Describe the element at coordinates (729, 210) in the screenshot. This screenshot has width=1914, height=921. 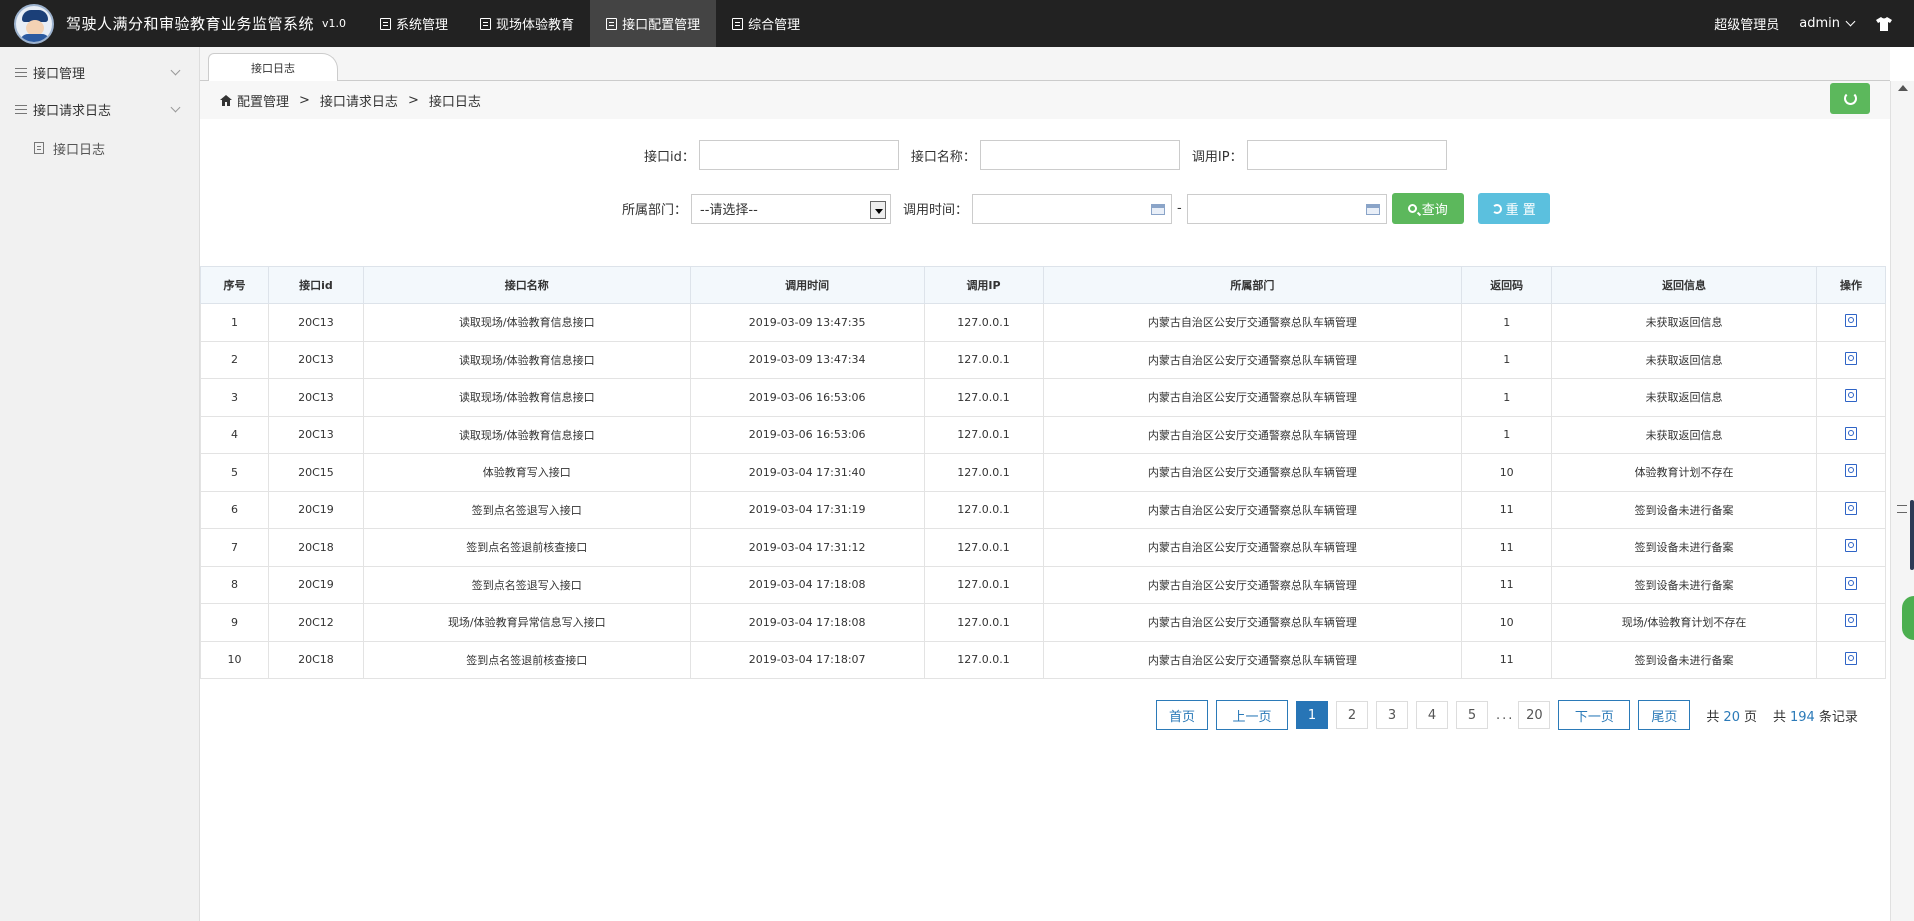
I see `department-selected: --请选择--` at that location.